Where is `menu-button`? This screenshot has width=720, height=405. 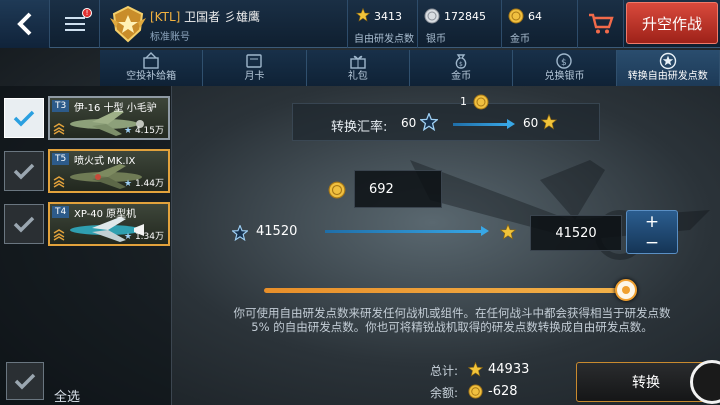 menu-button is located at coordinates (75, 24).